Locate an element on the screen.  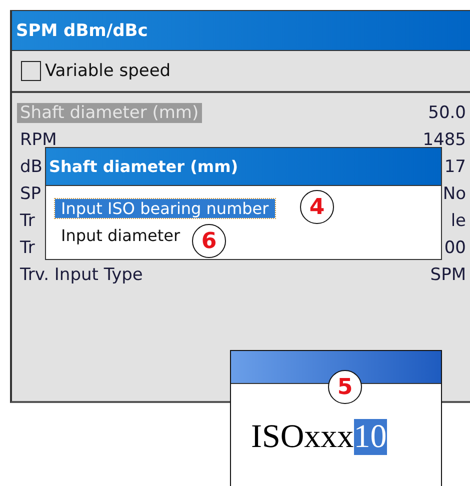
input-field: ISOxxx10 is located at coordinates (319, 438).